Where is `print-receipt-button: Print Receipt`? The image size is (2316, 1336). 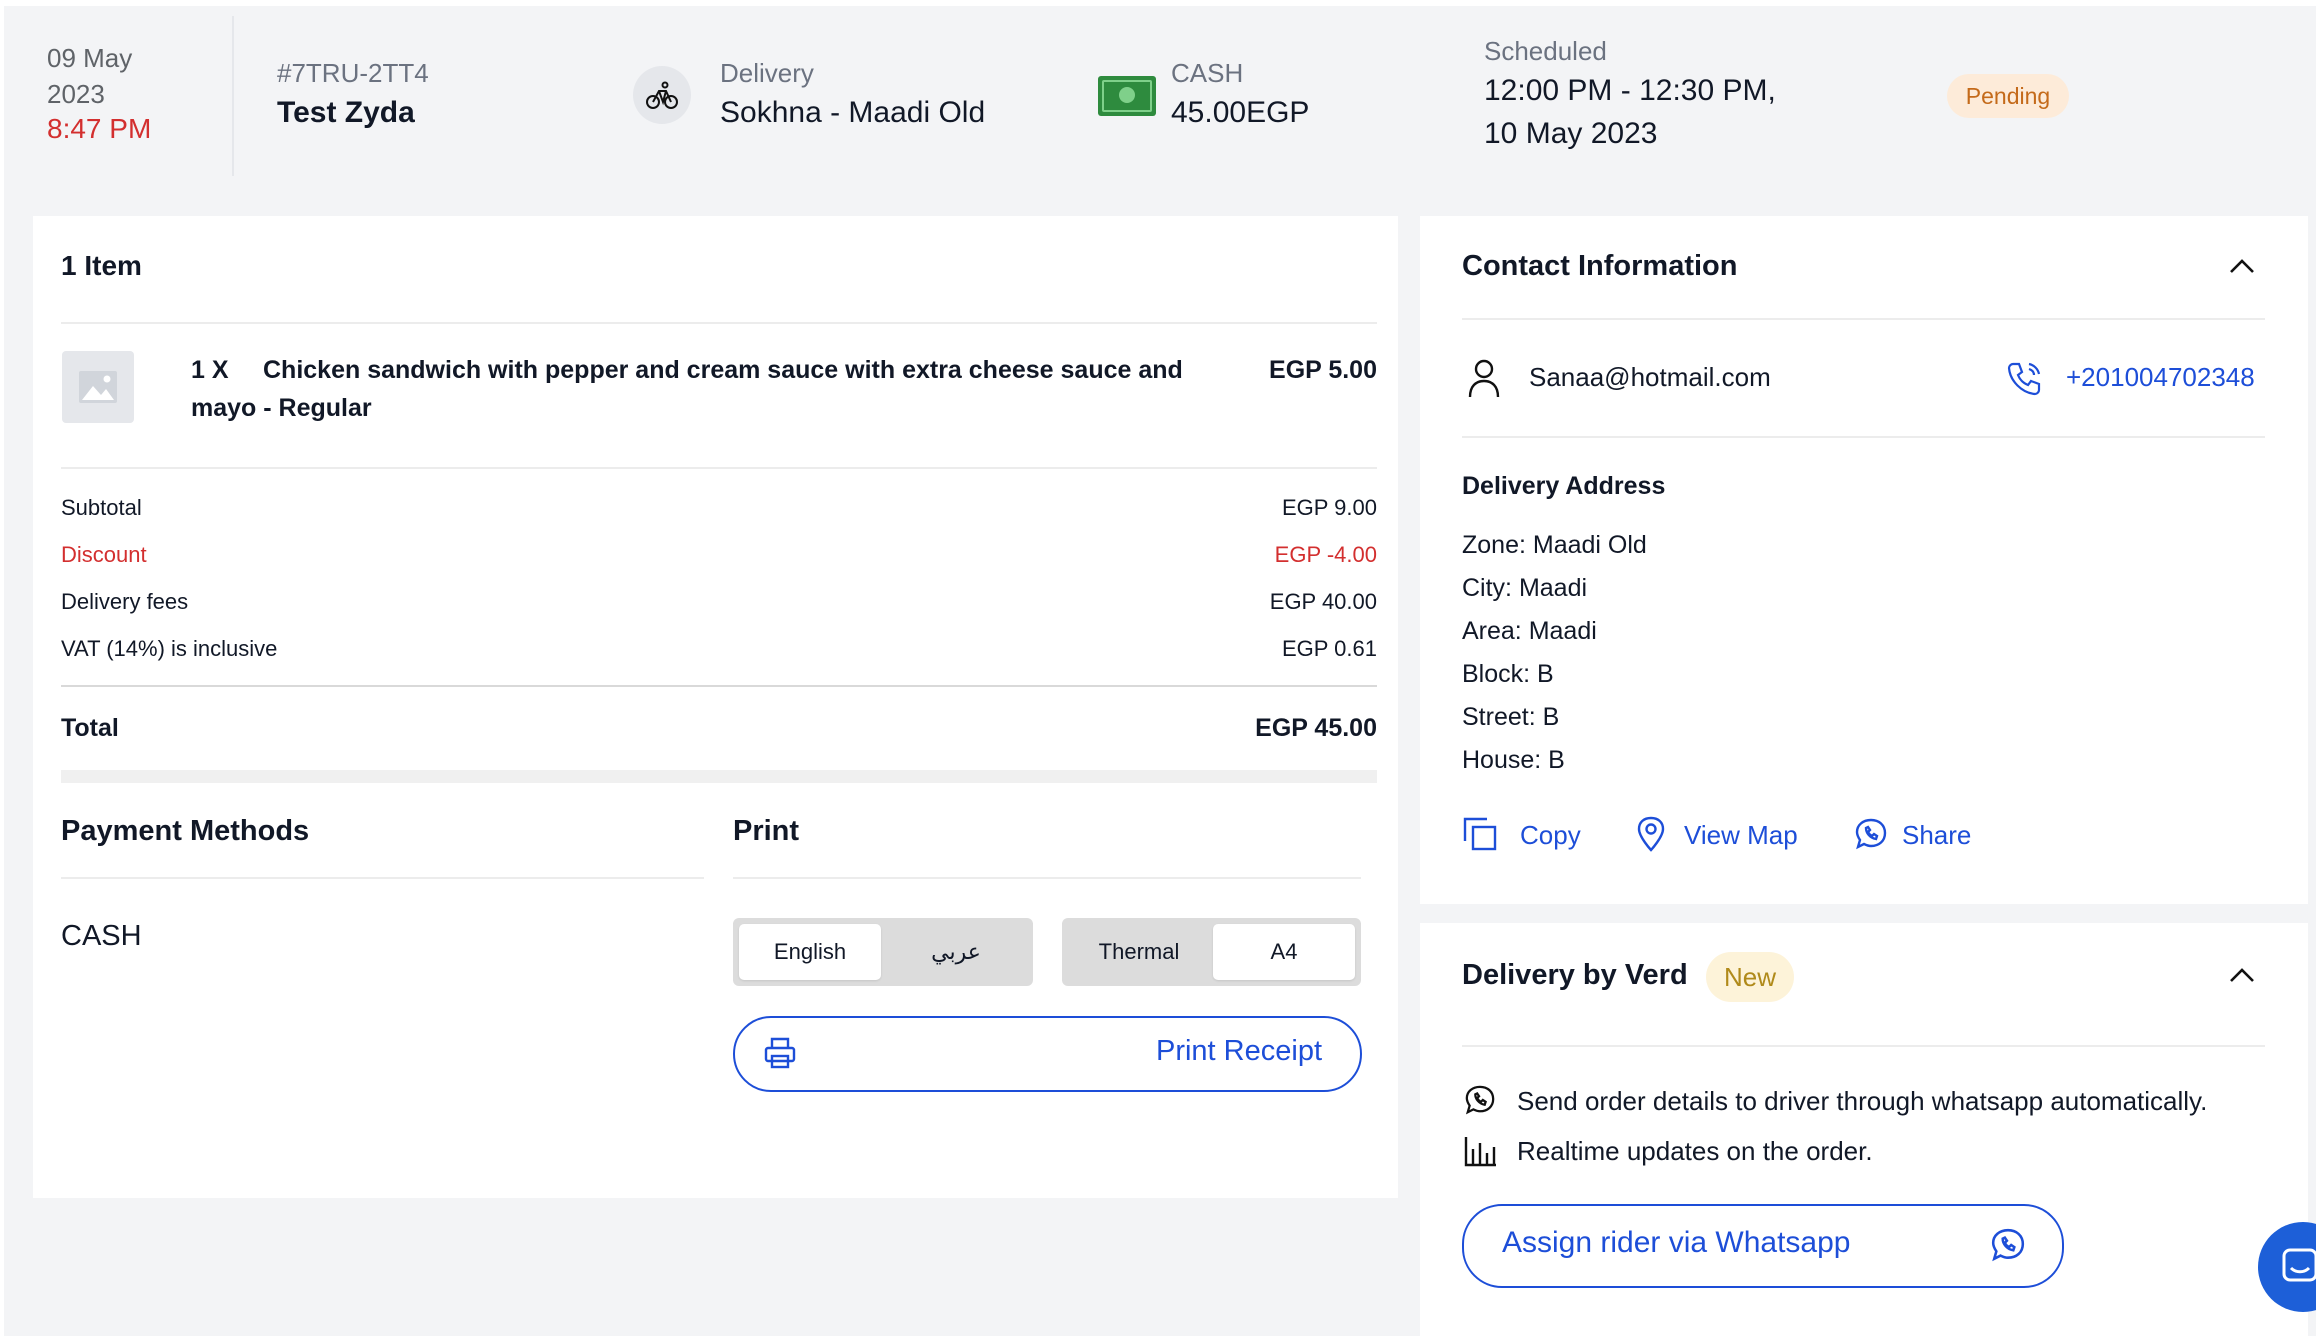
print-receipt-button: Print Receipt is located at coordinates (1047, 1054).